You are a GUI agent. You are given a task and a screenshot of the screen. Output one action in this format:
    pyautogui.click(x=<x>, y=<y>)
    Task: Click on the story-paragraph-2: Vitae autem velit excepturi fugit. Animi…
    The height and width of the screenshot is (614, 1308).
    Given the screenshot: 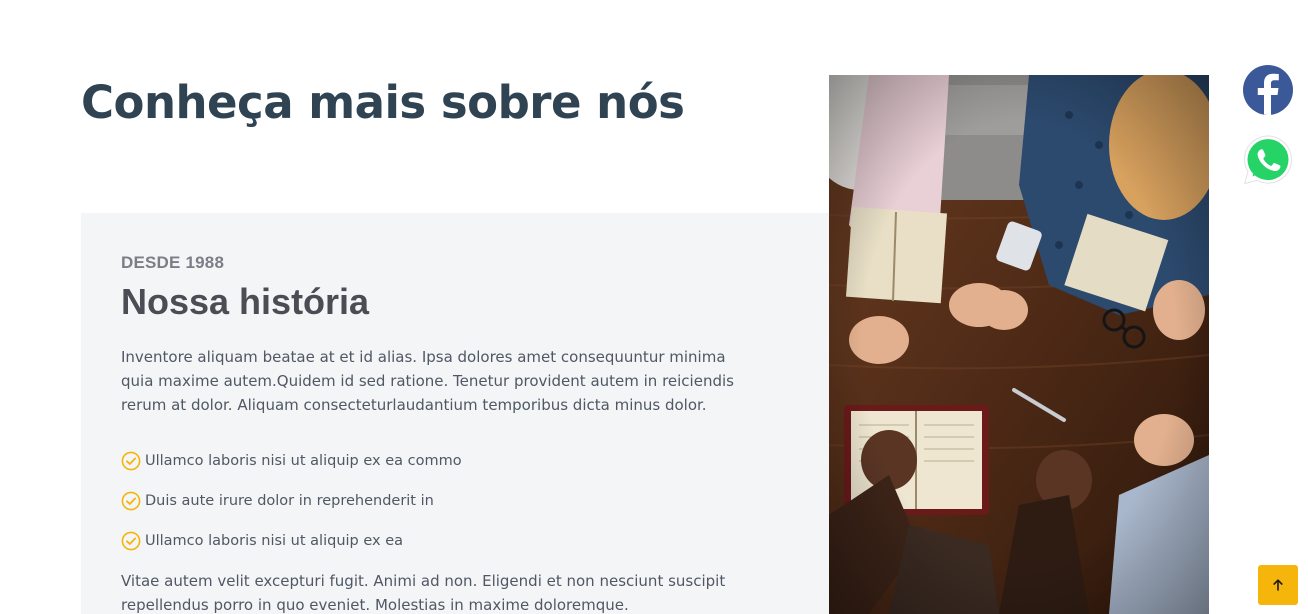 What is the action you would take?
    pyautogui.click(x=423, y=593)
    